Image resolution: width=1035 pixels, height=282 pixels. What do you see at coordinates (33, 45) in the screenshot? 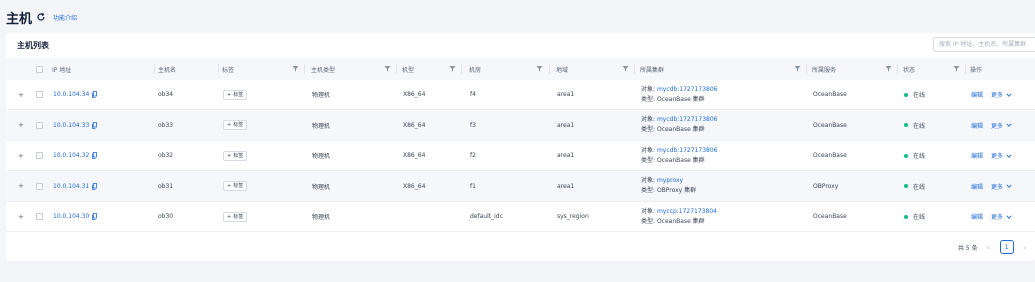
I see `card-title: 主机列表` at bounding box center [33, 45].